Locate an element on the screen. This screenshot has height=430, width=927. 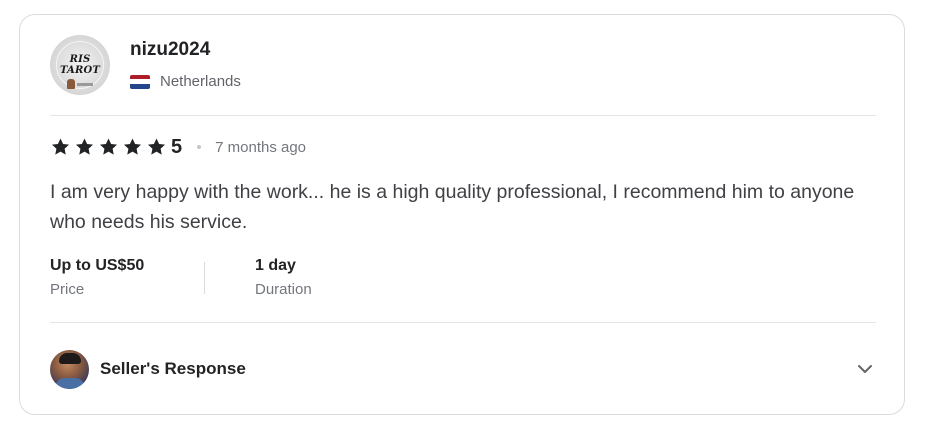
price-label: Price is located at coordinates (67, 289).